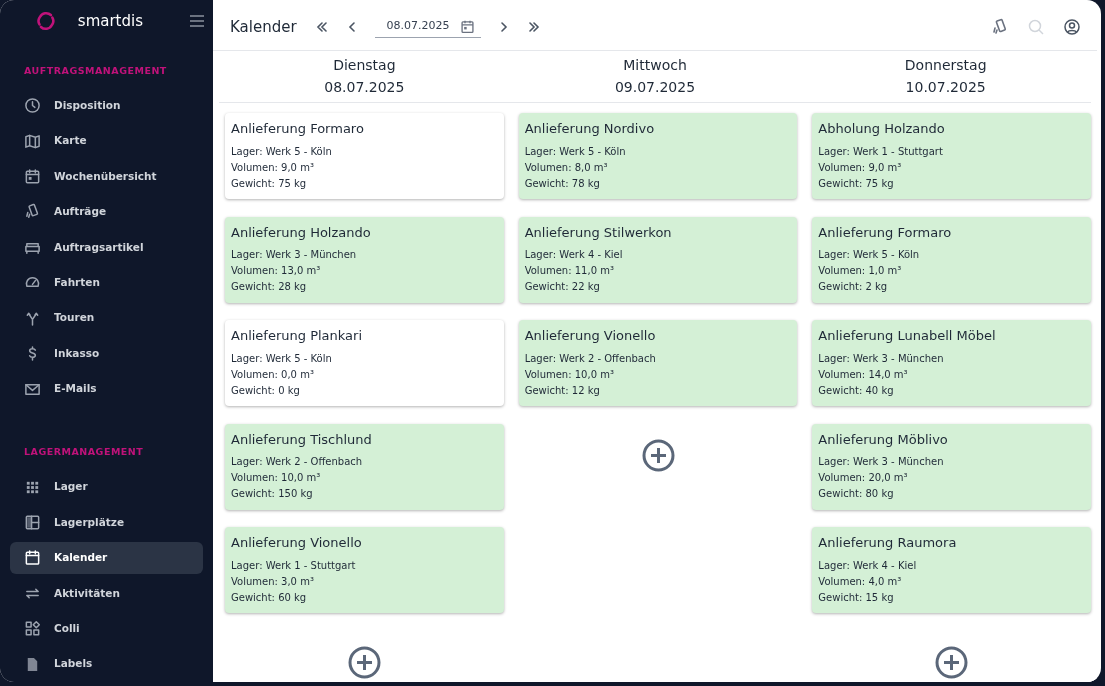 The image size is (1105, 686). What do you see at coordinates (945, 65) in the screenshot?
I see `weekday-label: Donnerstag` at bounding box center [945, 65].